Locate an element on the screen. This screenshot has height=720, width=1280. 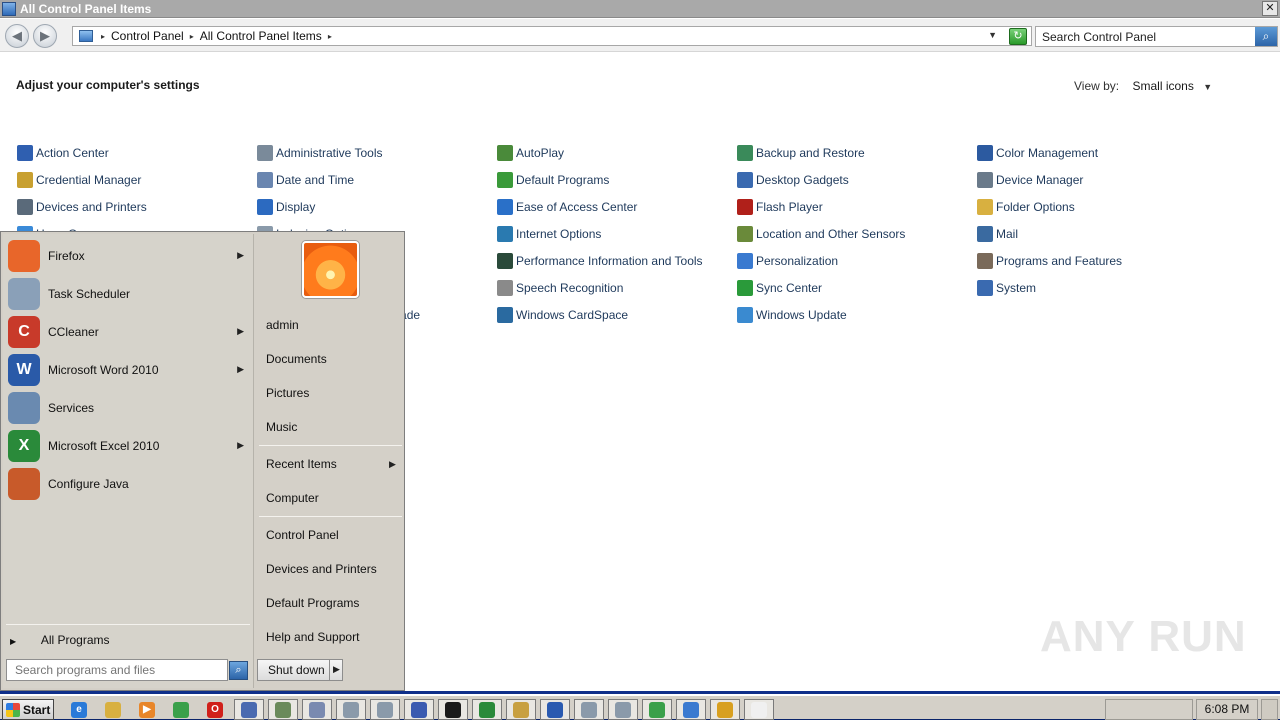
default-programs-link: Default Programs is located at coordinates (312, 603).